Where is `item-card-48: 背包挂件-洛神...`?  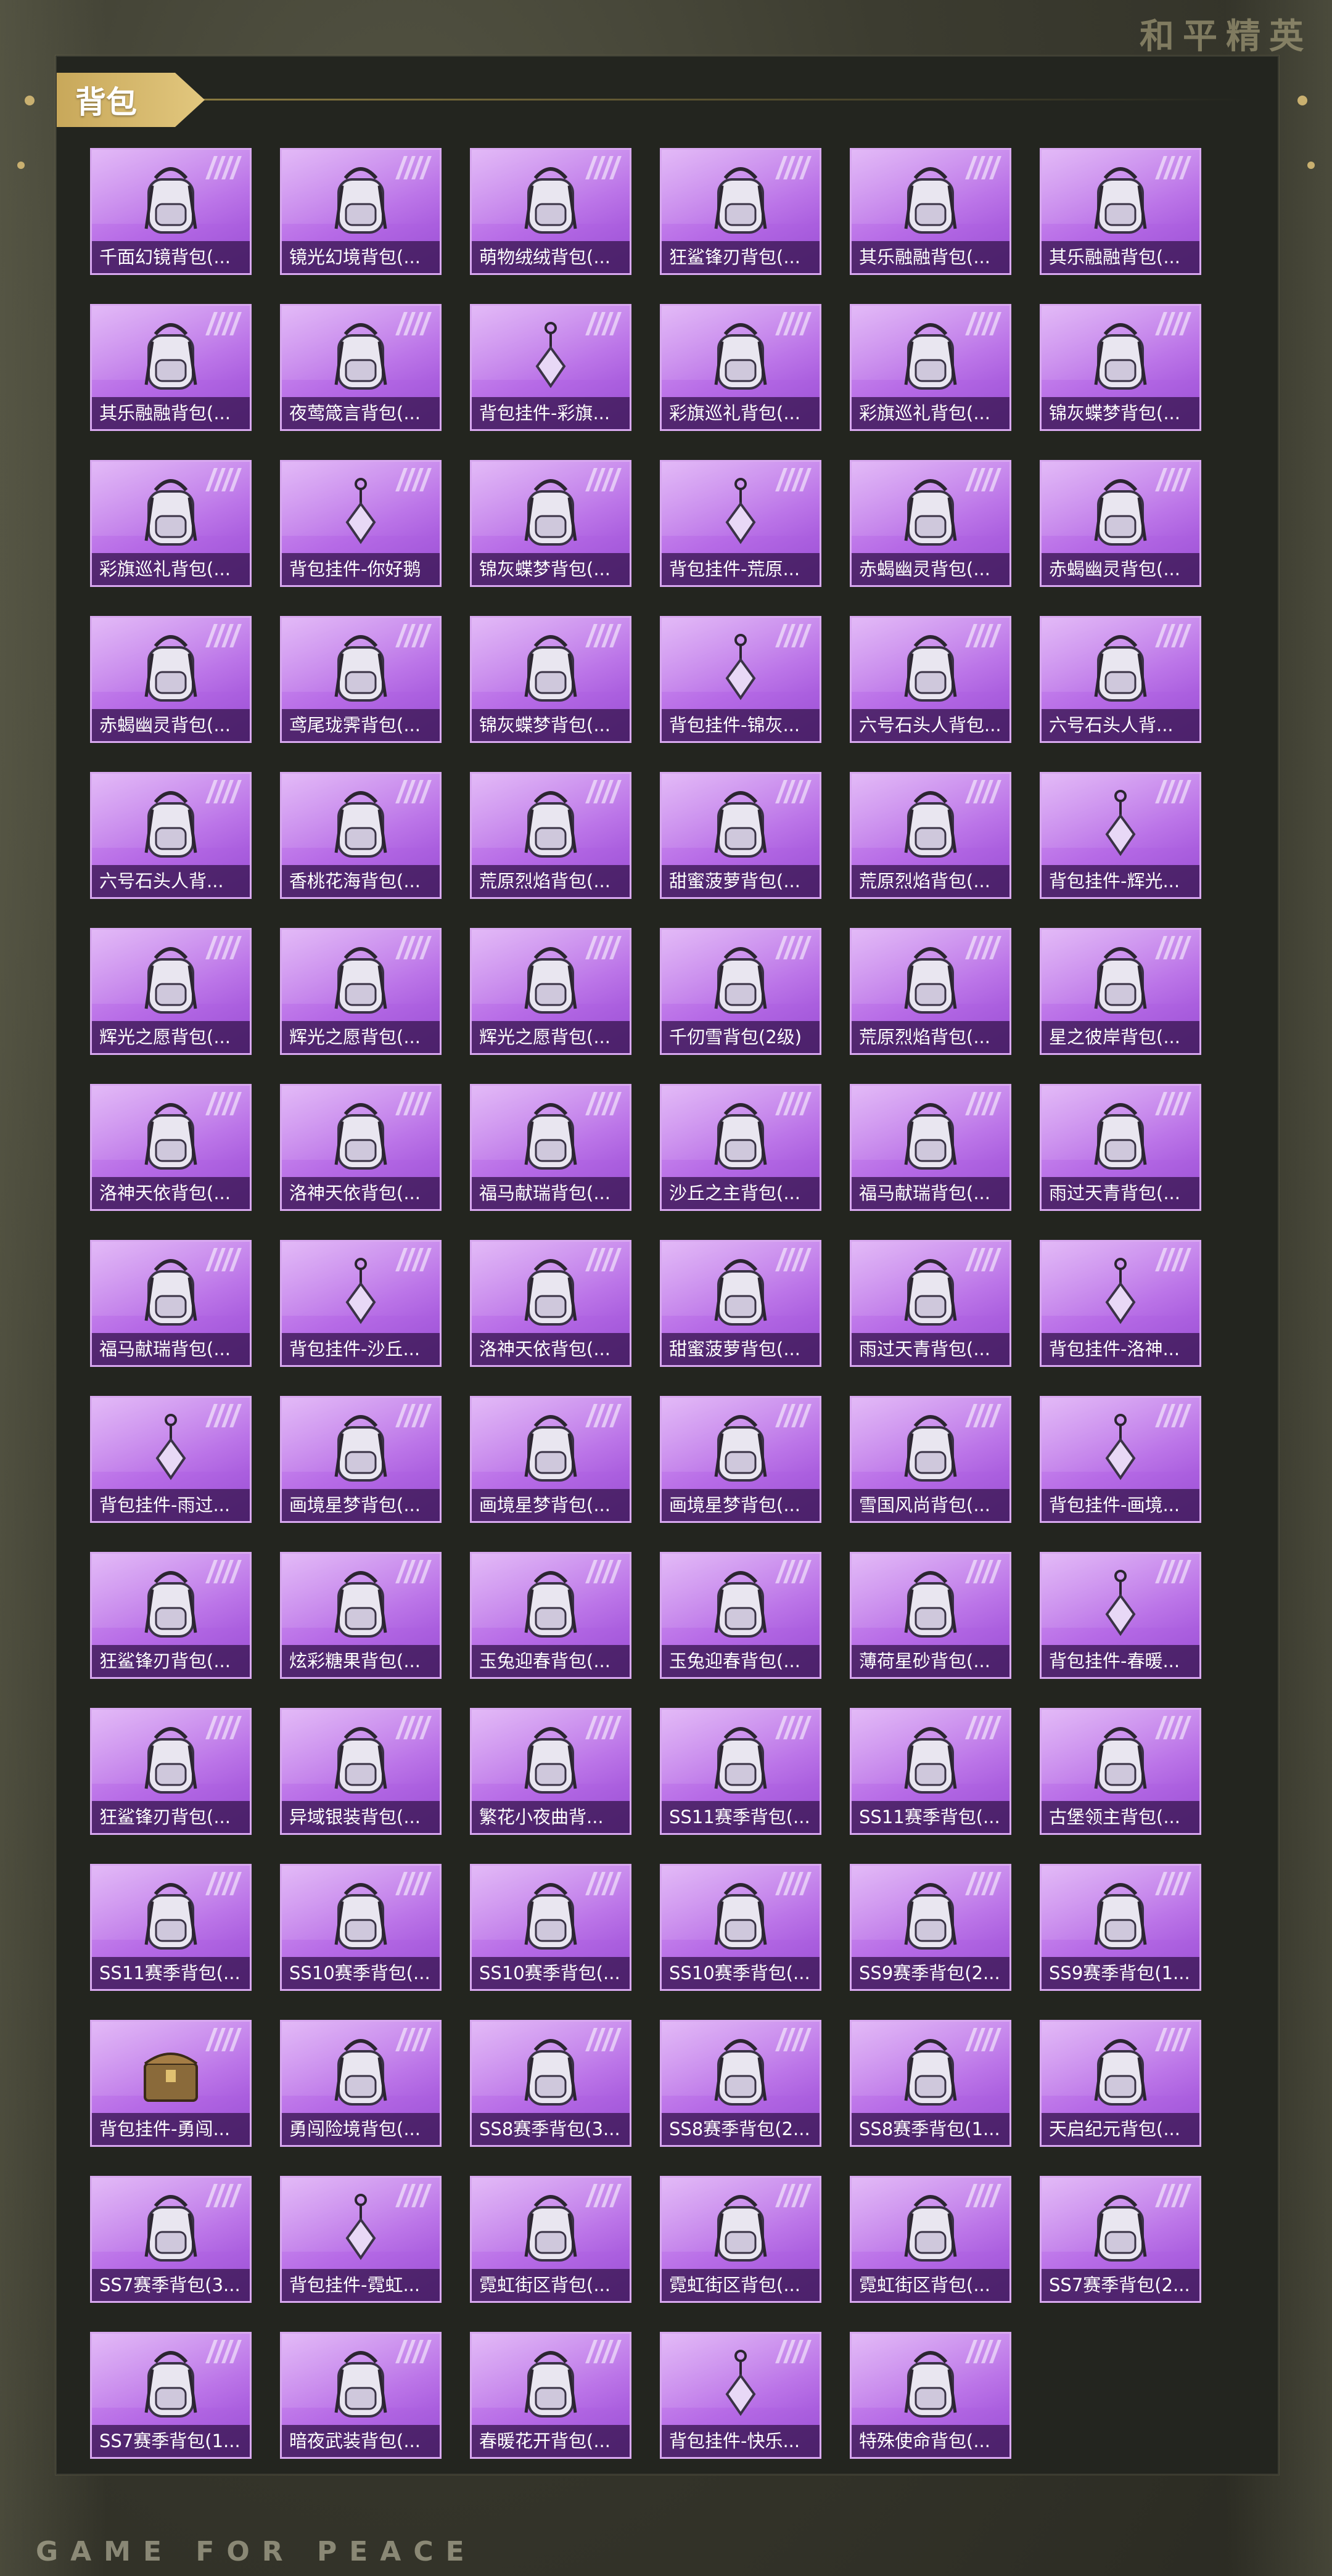 item-card-48: 背包挂件-洛神... is located at coordinates (1120, 1304).